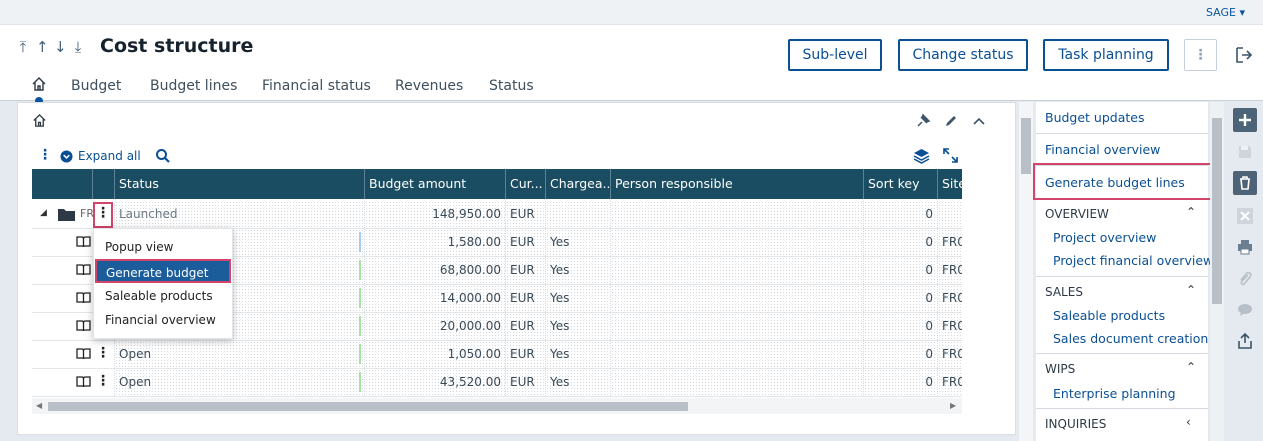 This screenshot has width=1263, height=441. I want to click on column-budget-amount: Budget amount, so click(434, 184).